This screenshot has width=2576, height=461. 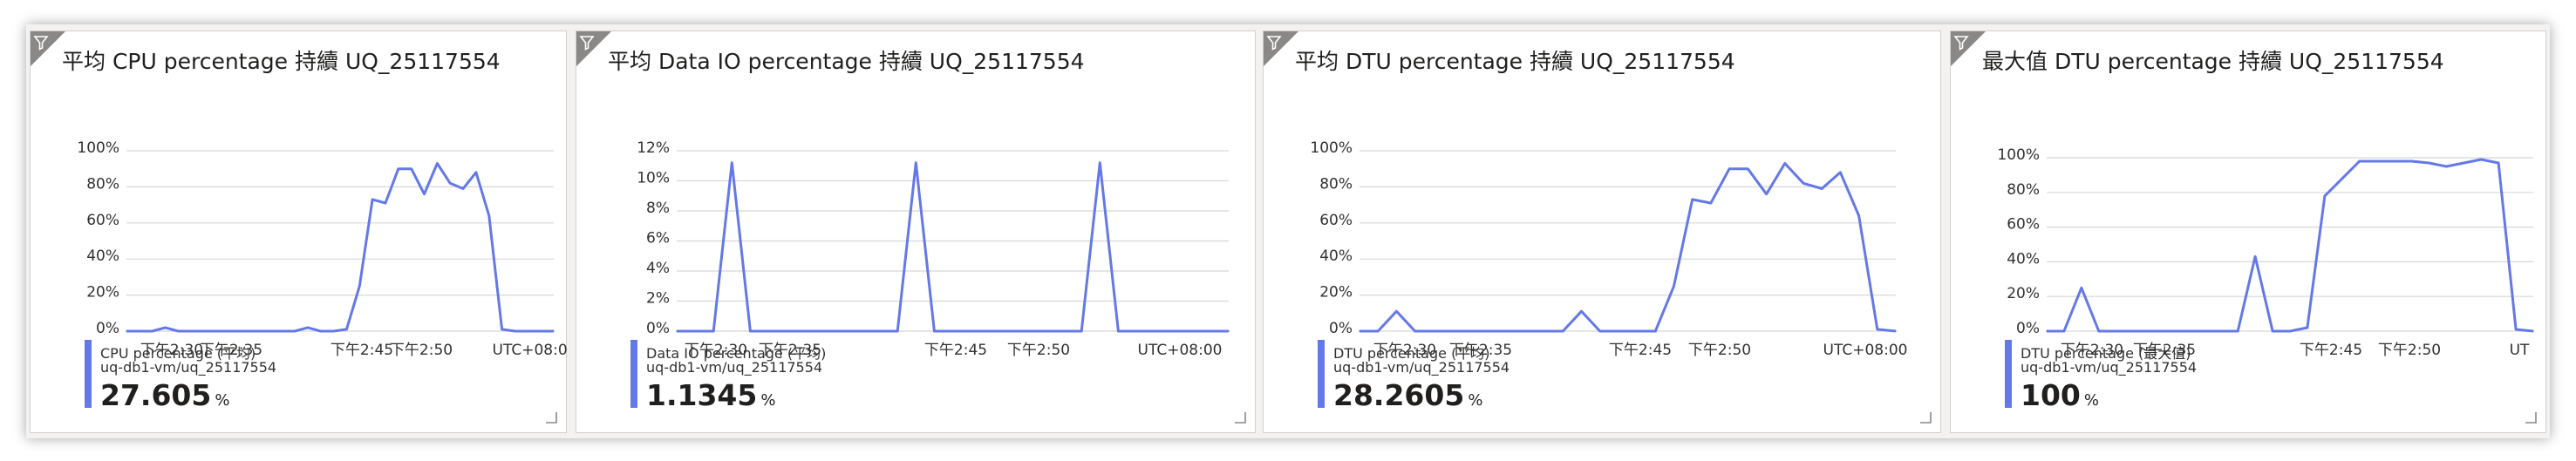 What do you see at coordinates (2024, 293) in the screenshot?
I see `y-tick-label: 20%` at bounding box center [2024, 293].